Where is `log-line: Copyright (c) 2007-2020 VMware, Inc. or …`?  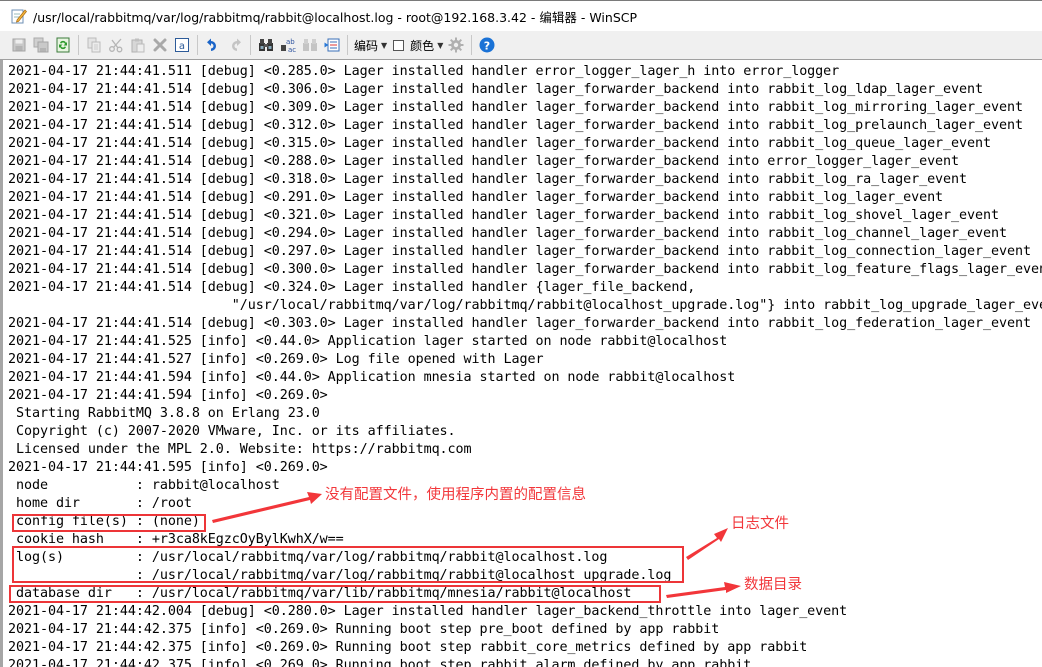
log-line: Copyright (c) 2007-2020 VMware, Inc. or … is located at coordinates (232, 431).